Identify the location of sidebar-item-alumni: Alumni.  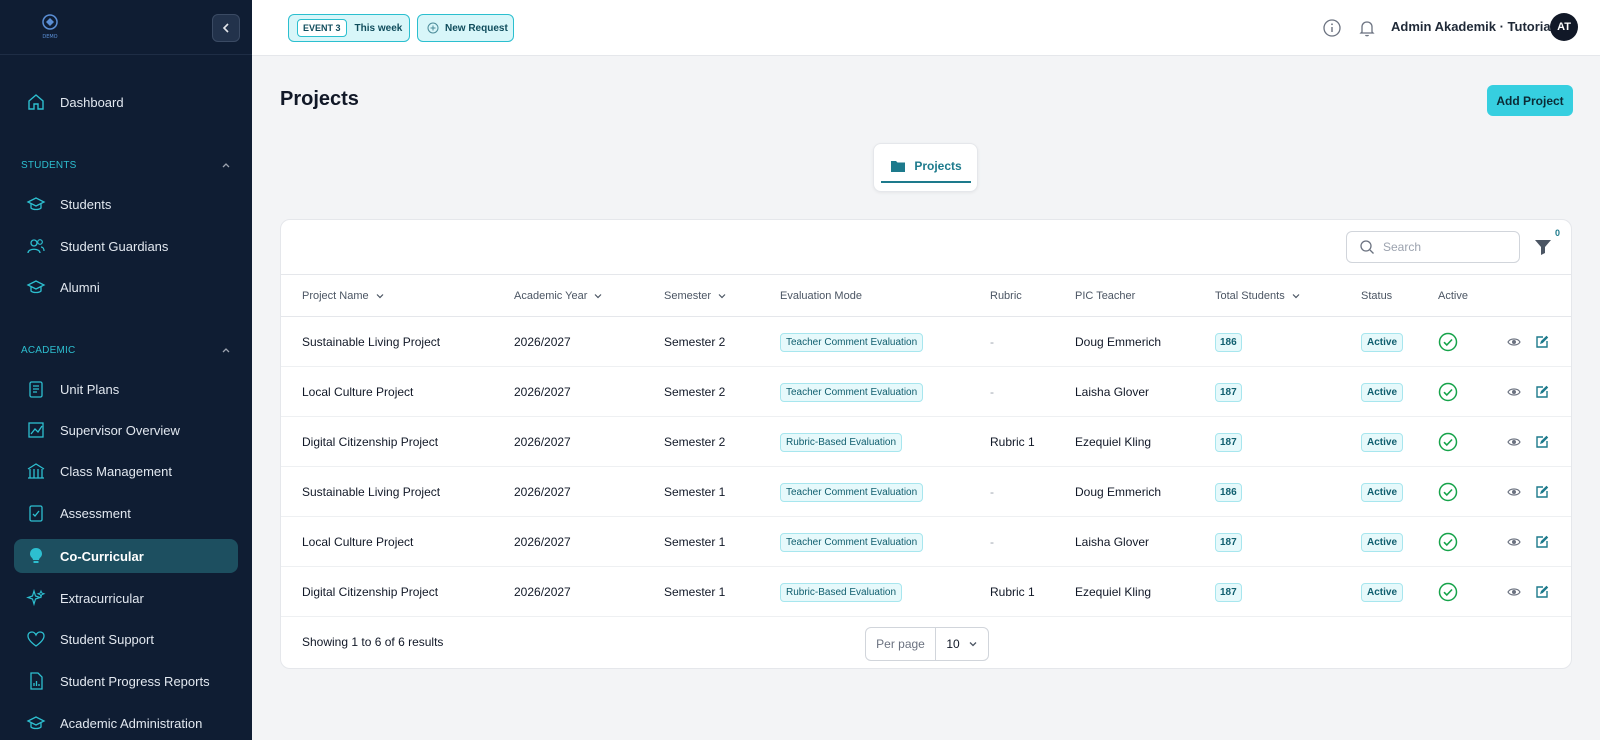
(126, 287).